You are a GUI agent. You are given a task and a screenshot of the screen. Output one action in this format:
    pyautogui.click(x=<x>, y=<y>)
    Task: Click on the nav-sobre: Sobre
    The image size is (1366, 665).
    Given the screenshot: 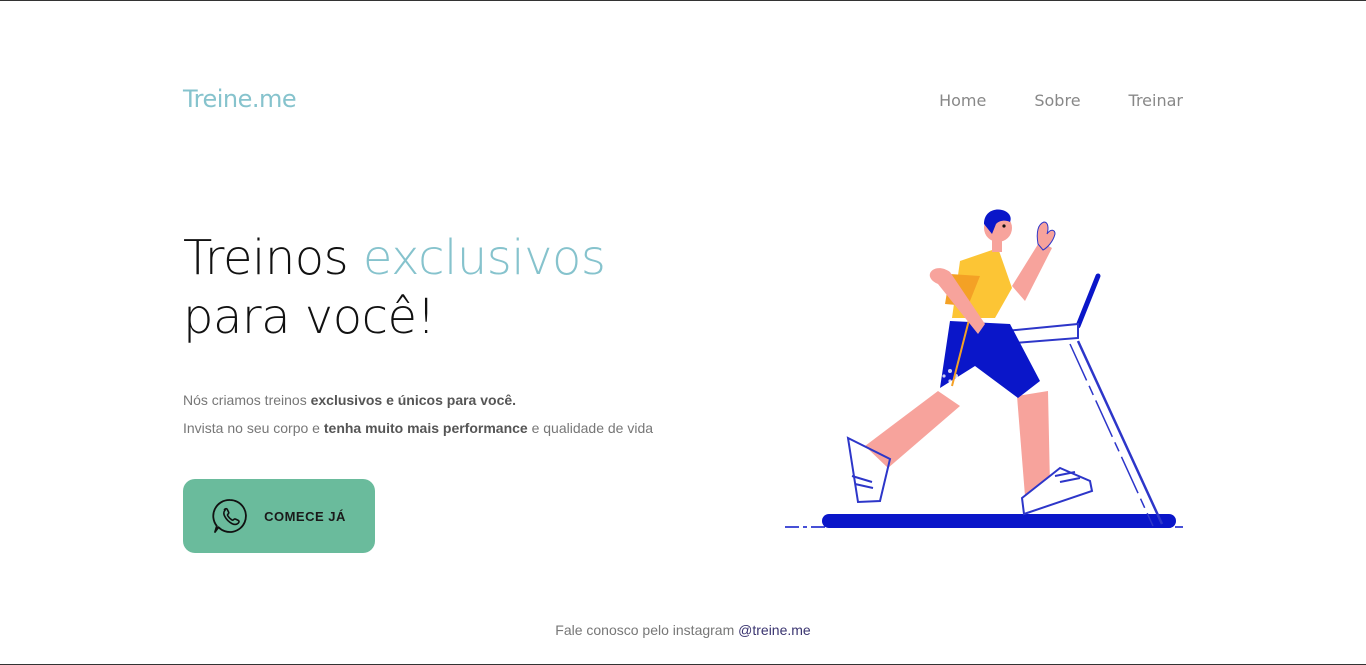 What is the action you would take?
    pyautogui.click(x=1057, y=100)
    